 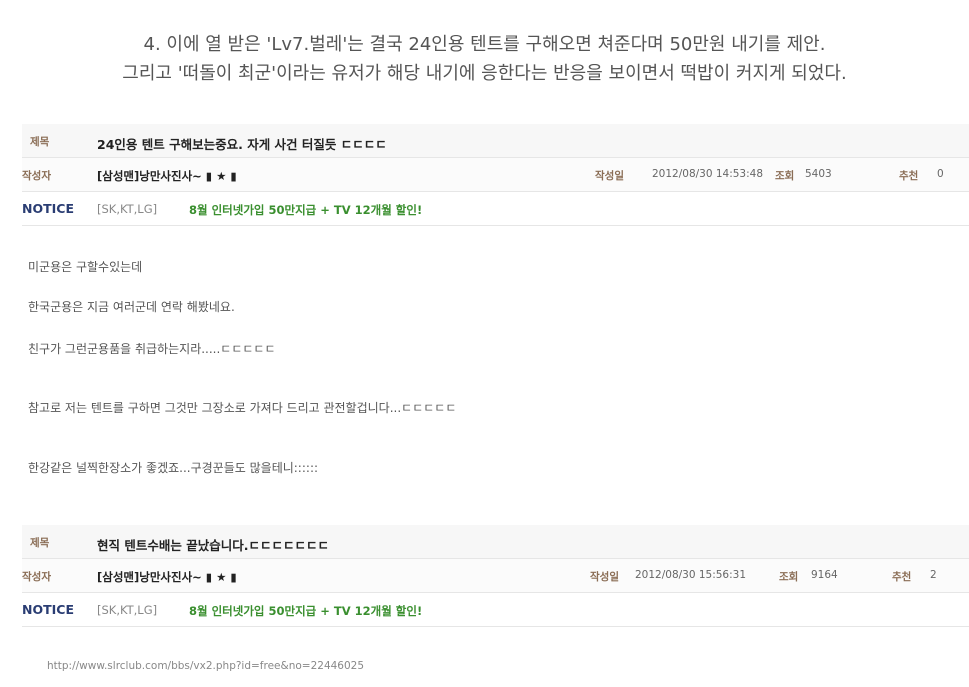 What do you see at coordinates (213, 544) in the screenshot?
I see `post-title: 현직 텐트수배는 끝났습니다.ㄷㄷㄷㄷㄷㄷㄷ` at bounding box center [213, 544].